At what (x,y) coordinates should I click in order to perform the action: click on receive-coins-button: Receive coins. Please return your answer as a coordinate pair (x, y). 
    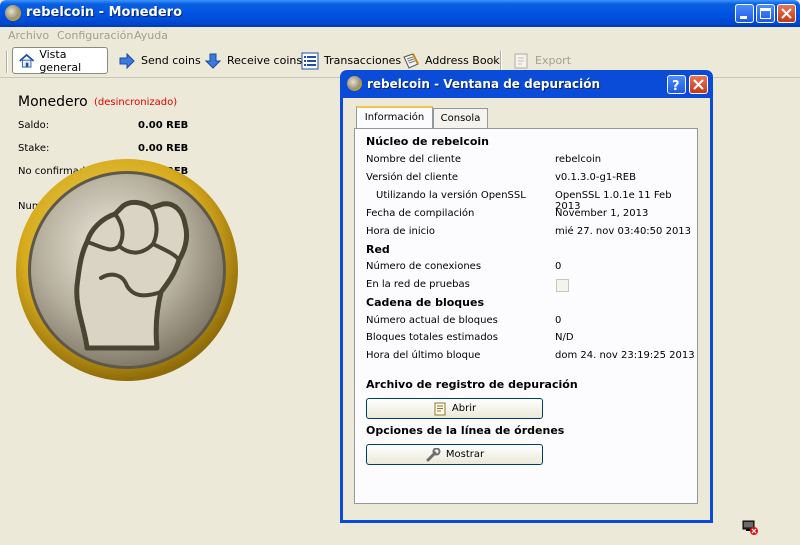
    Looking at the image, I should click on (252, 60).